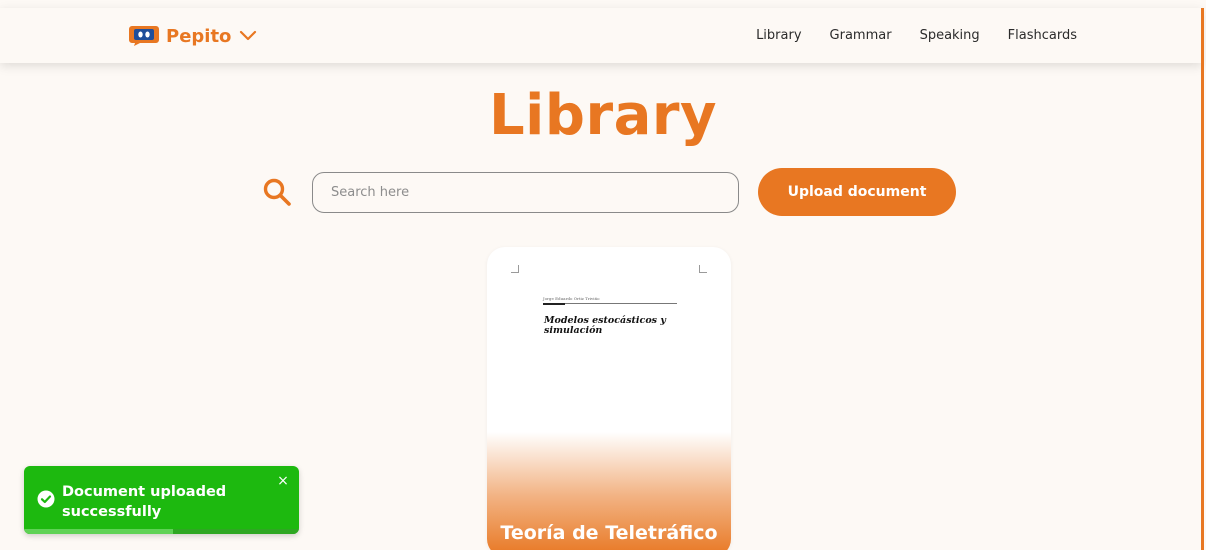 This screenshot has width=1206, height=550. Describe the element at coordinates (857, 192) in the screenshot. I see `upload-document-button: Upload document` at that location.